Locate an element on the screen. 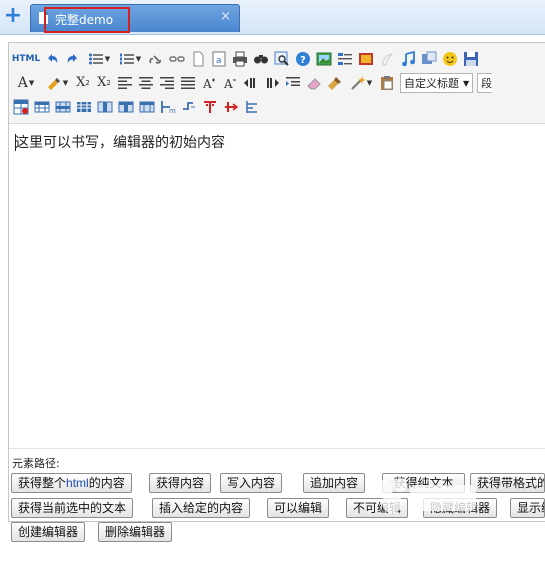  align-center-icon is located at coordinates (146, 83).